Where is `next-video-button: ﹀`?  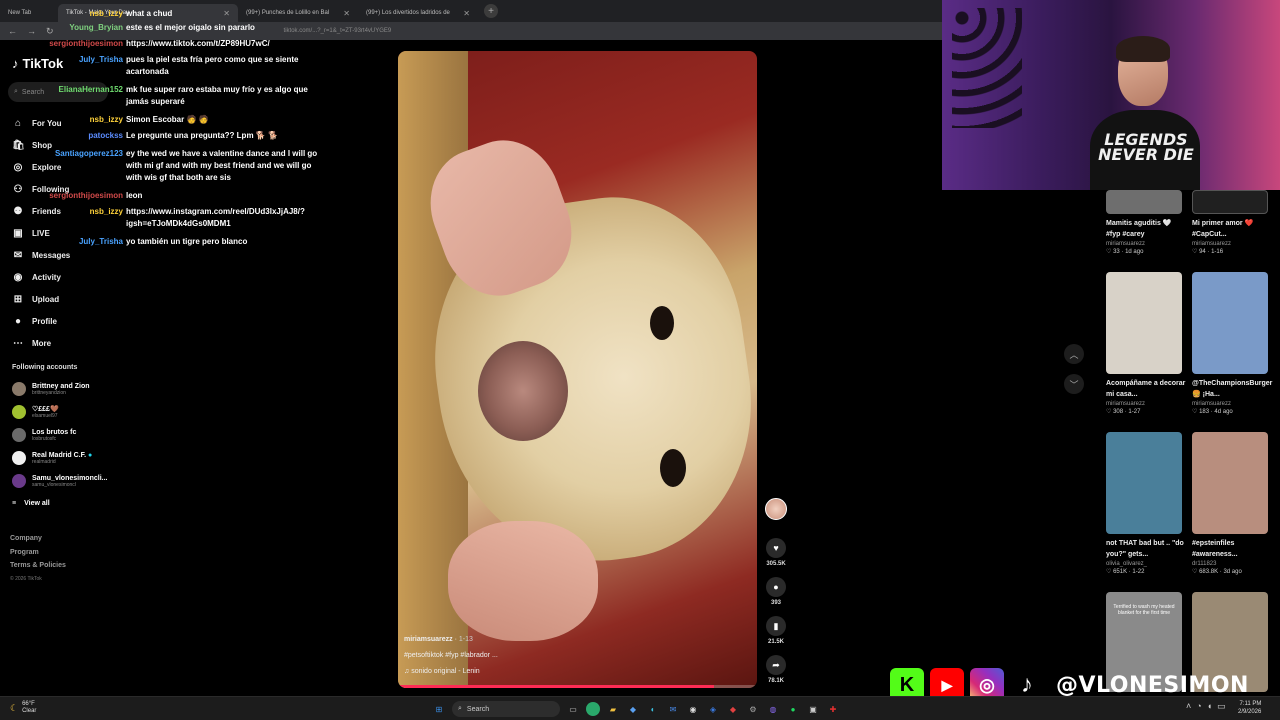 next-video-button: ﹀ is located at coordinates (1074, 384).